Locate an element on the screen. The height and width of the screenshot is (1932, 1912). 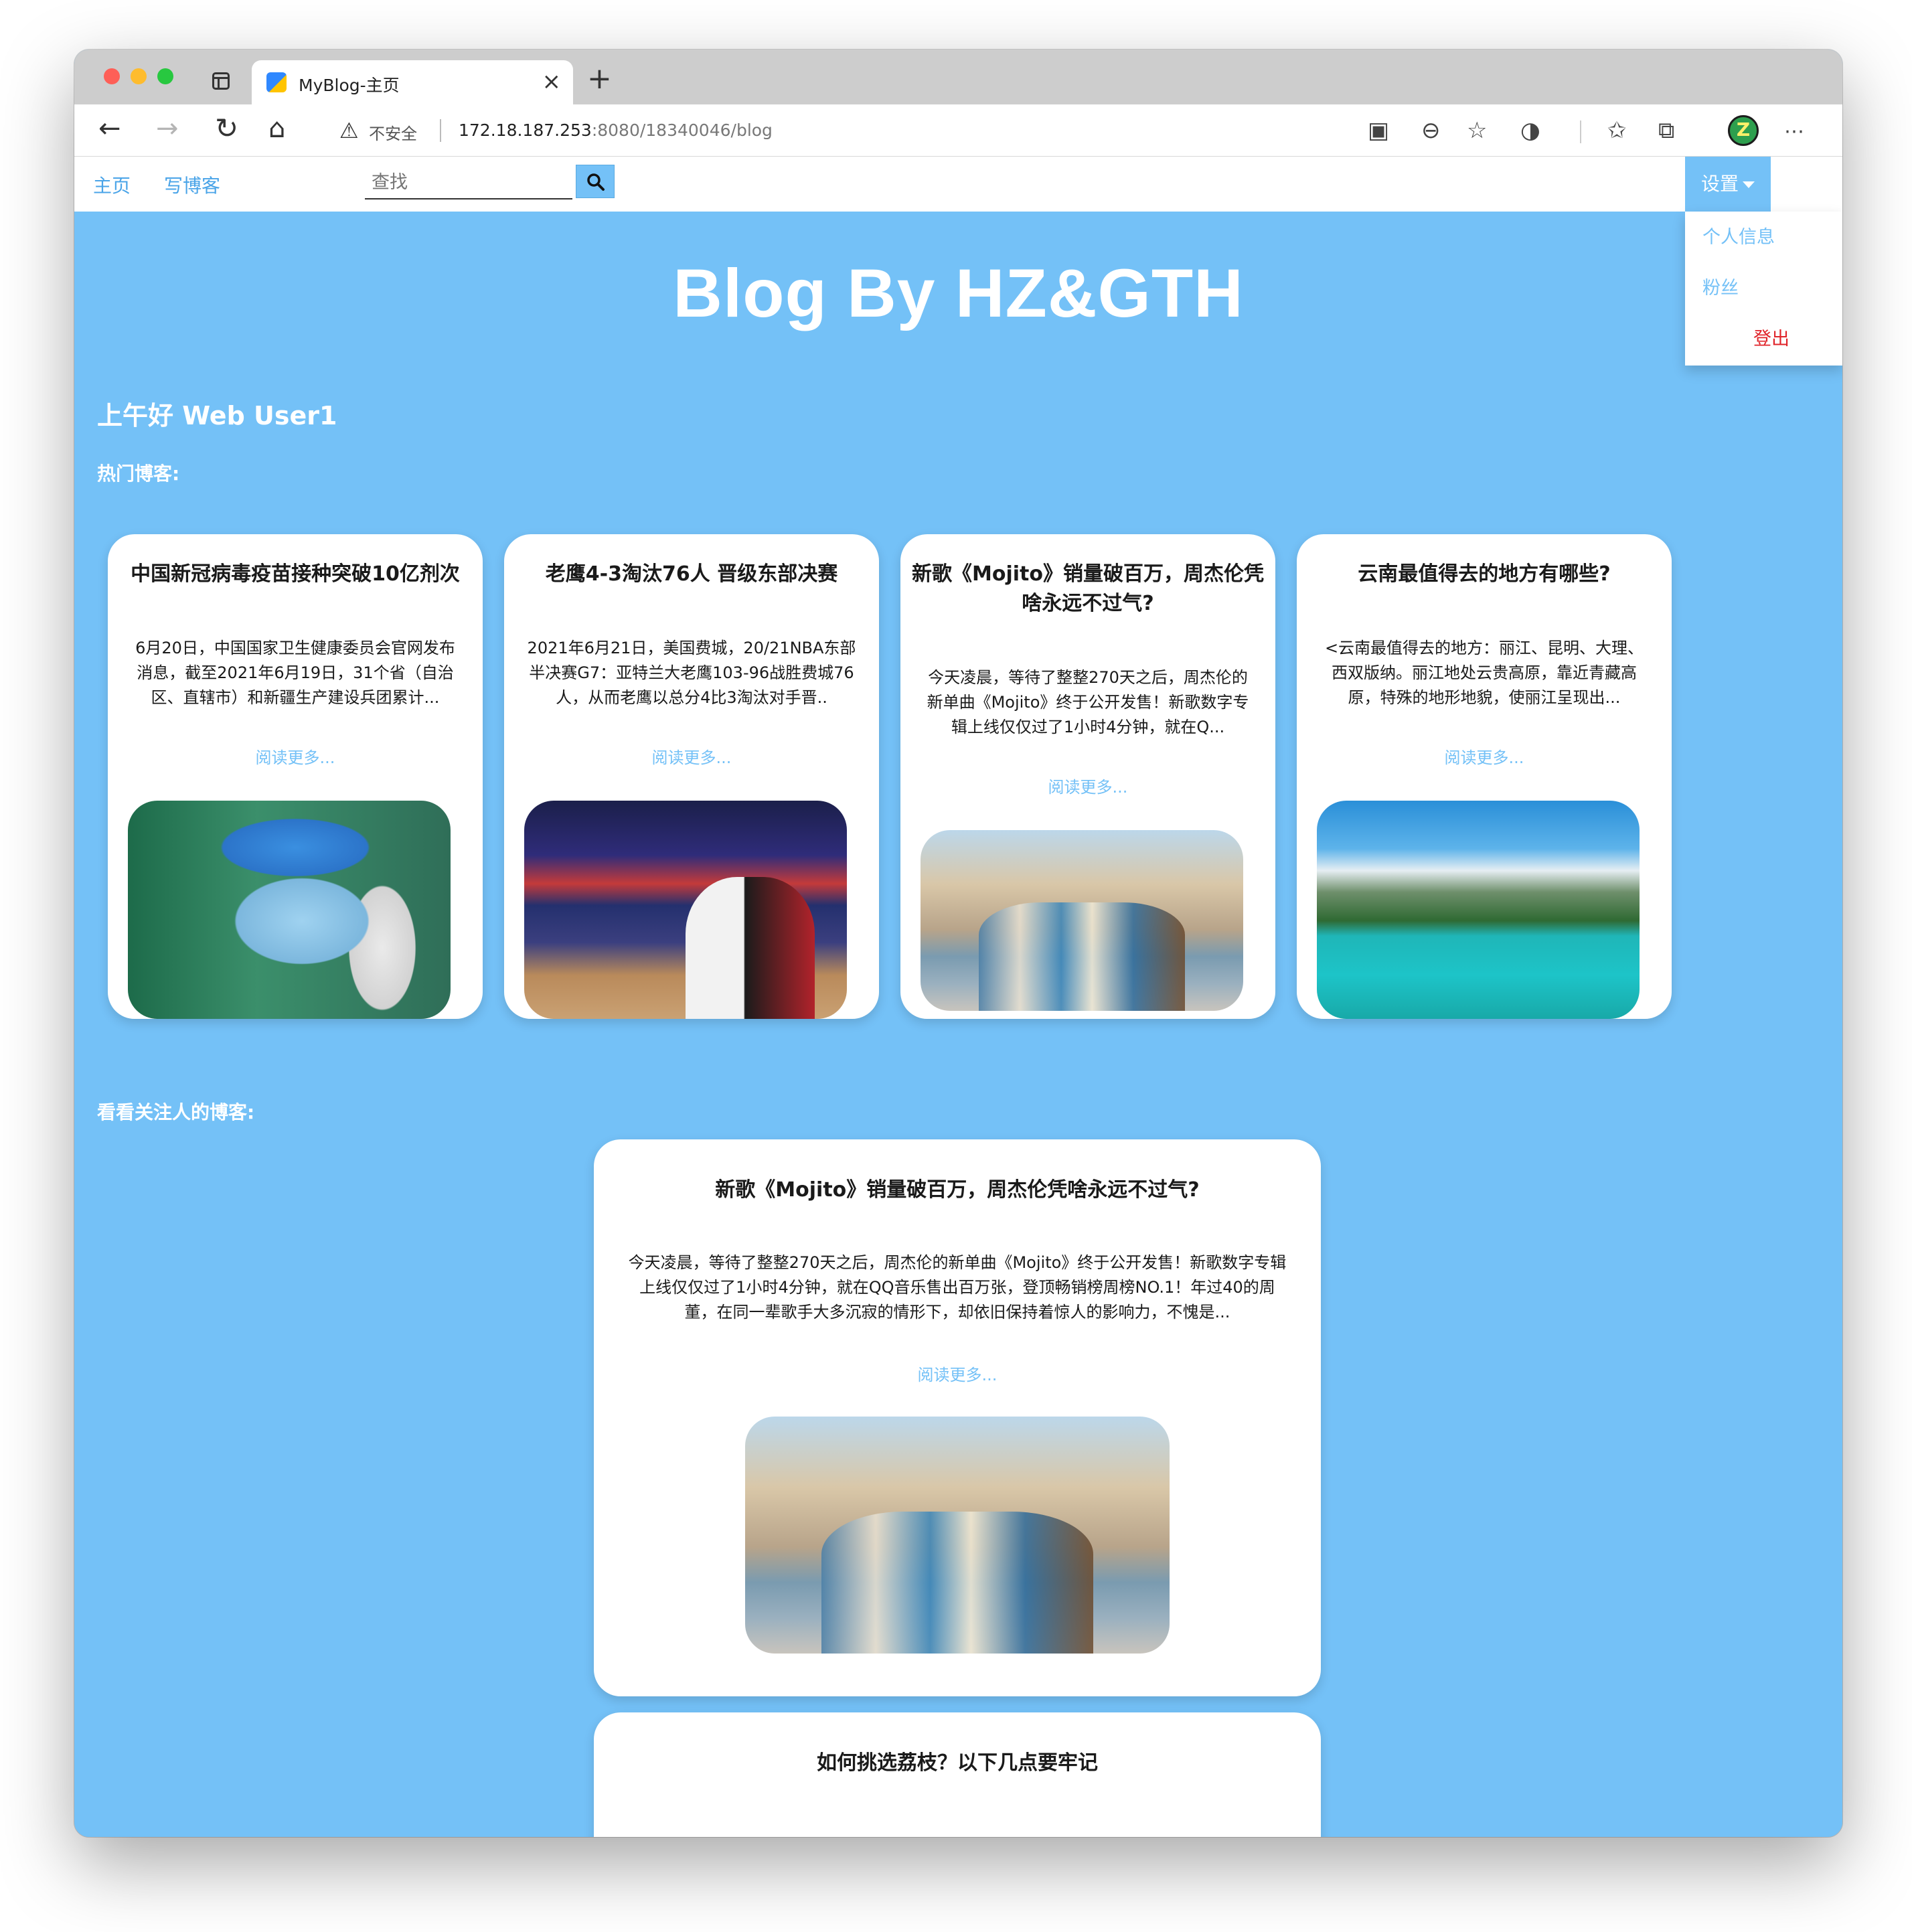
url-host: 172.18.187.253 is located at coordinates (525, 130).